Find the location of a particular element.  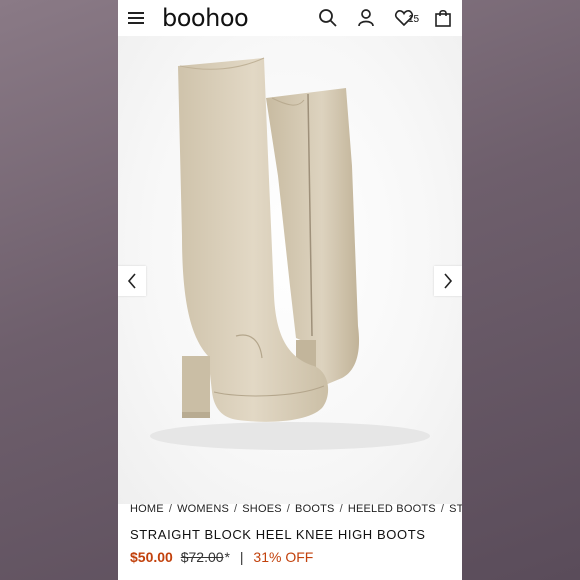

chevron-right-icon is located at coordinates (448, 281).